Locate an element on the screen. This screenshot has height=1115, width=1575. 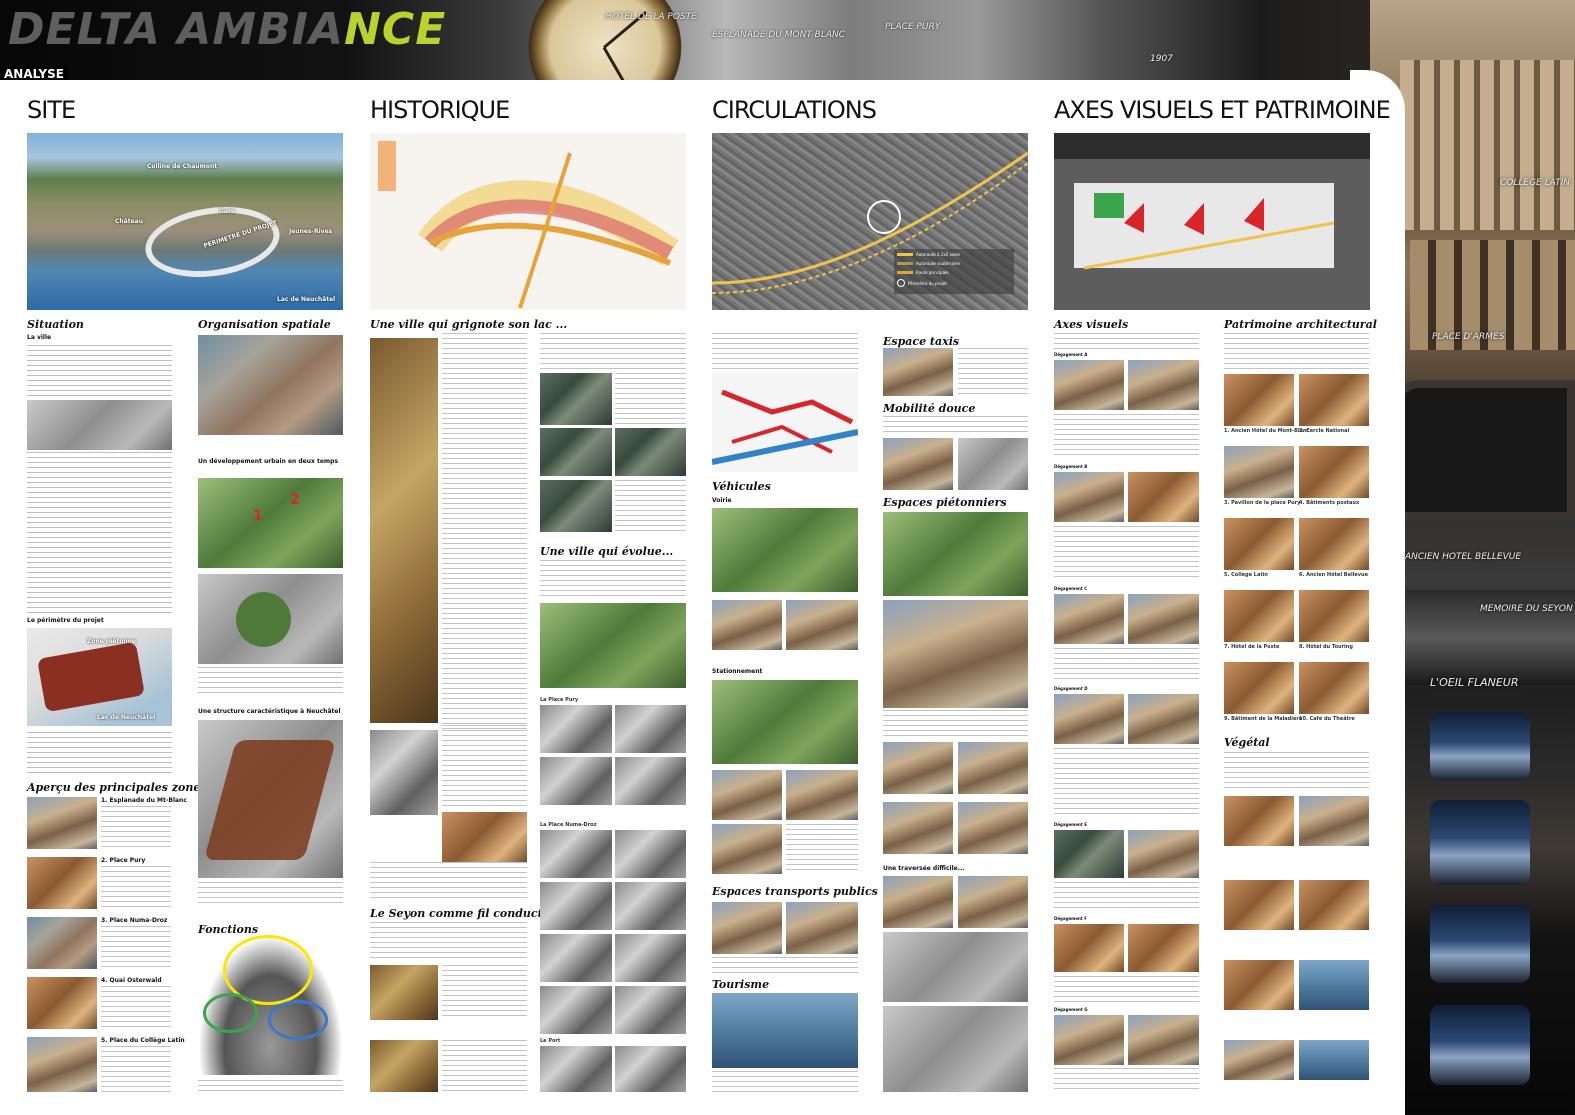
building-label: 9. Bâtiment de la Maladière is located at coordinates (1263, 719).